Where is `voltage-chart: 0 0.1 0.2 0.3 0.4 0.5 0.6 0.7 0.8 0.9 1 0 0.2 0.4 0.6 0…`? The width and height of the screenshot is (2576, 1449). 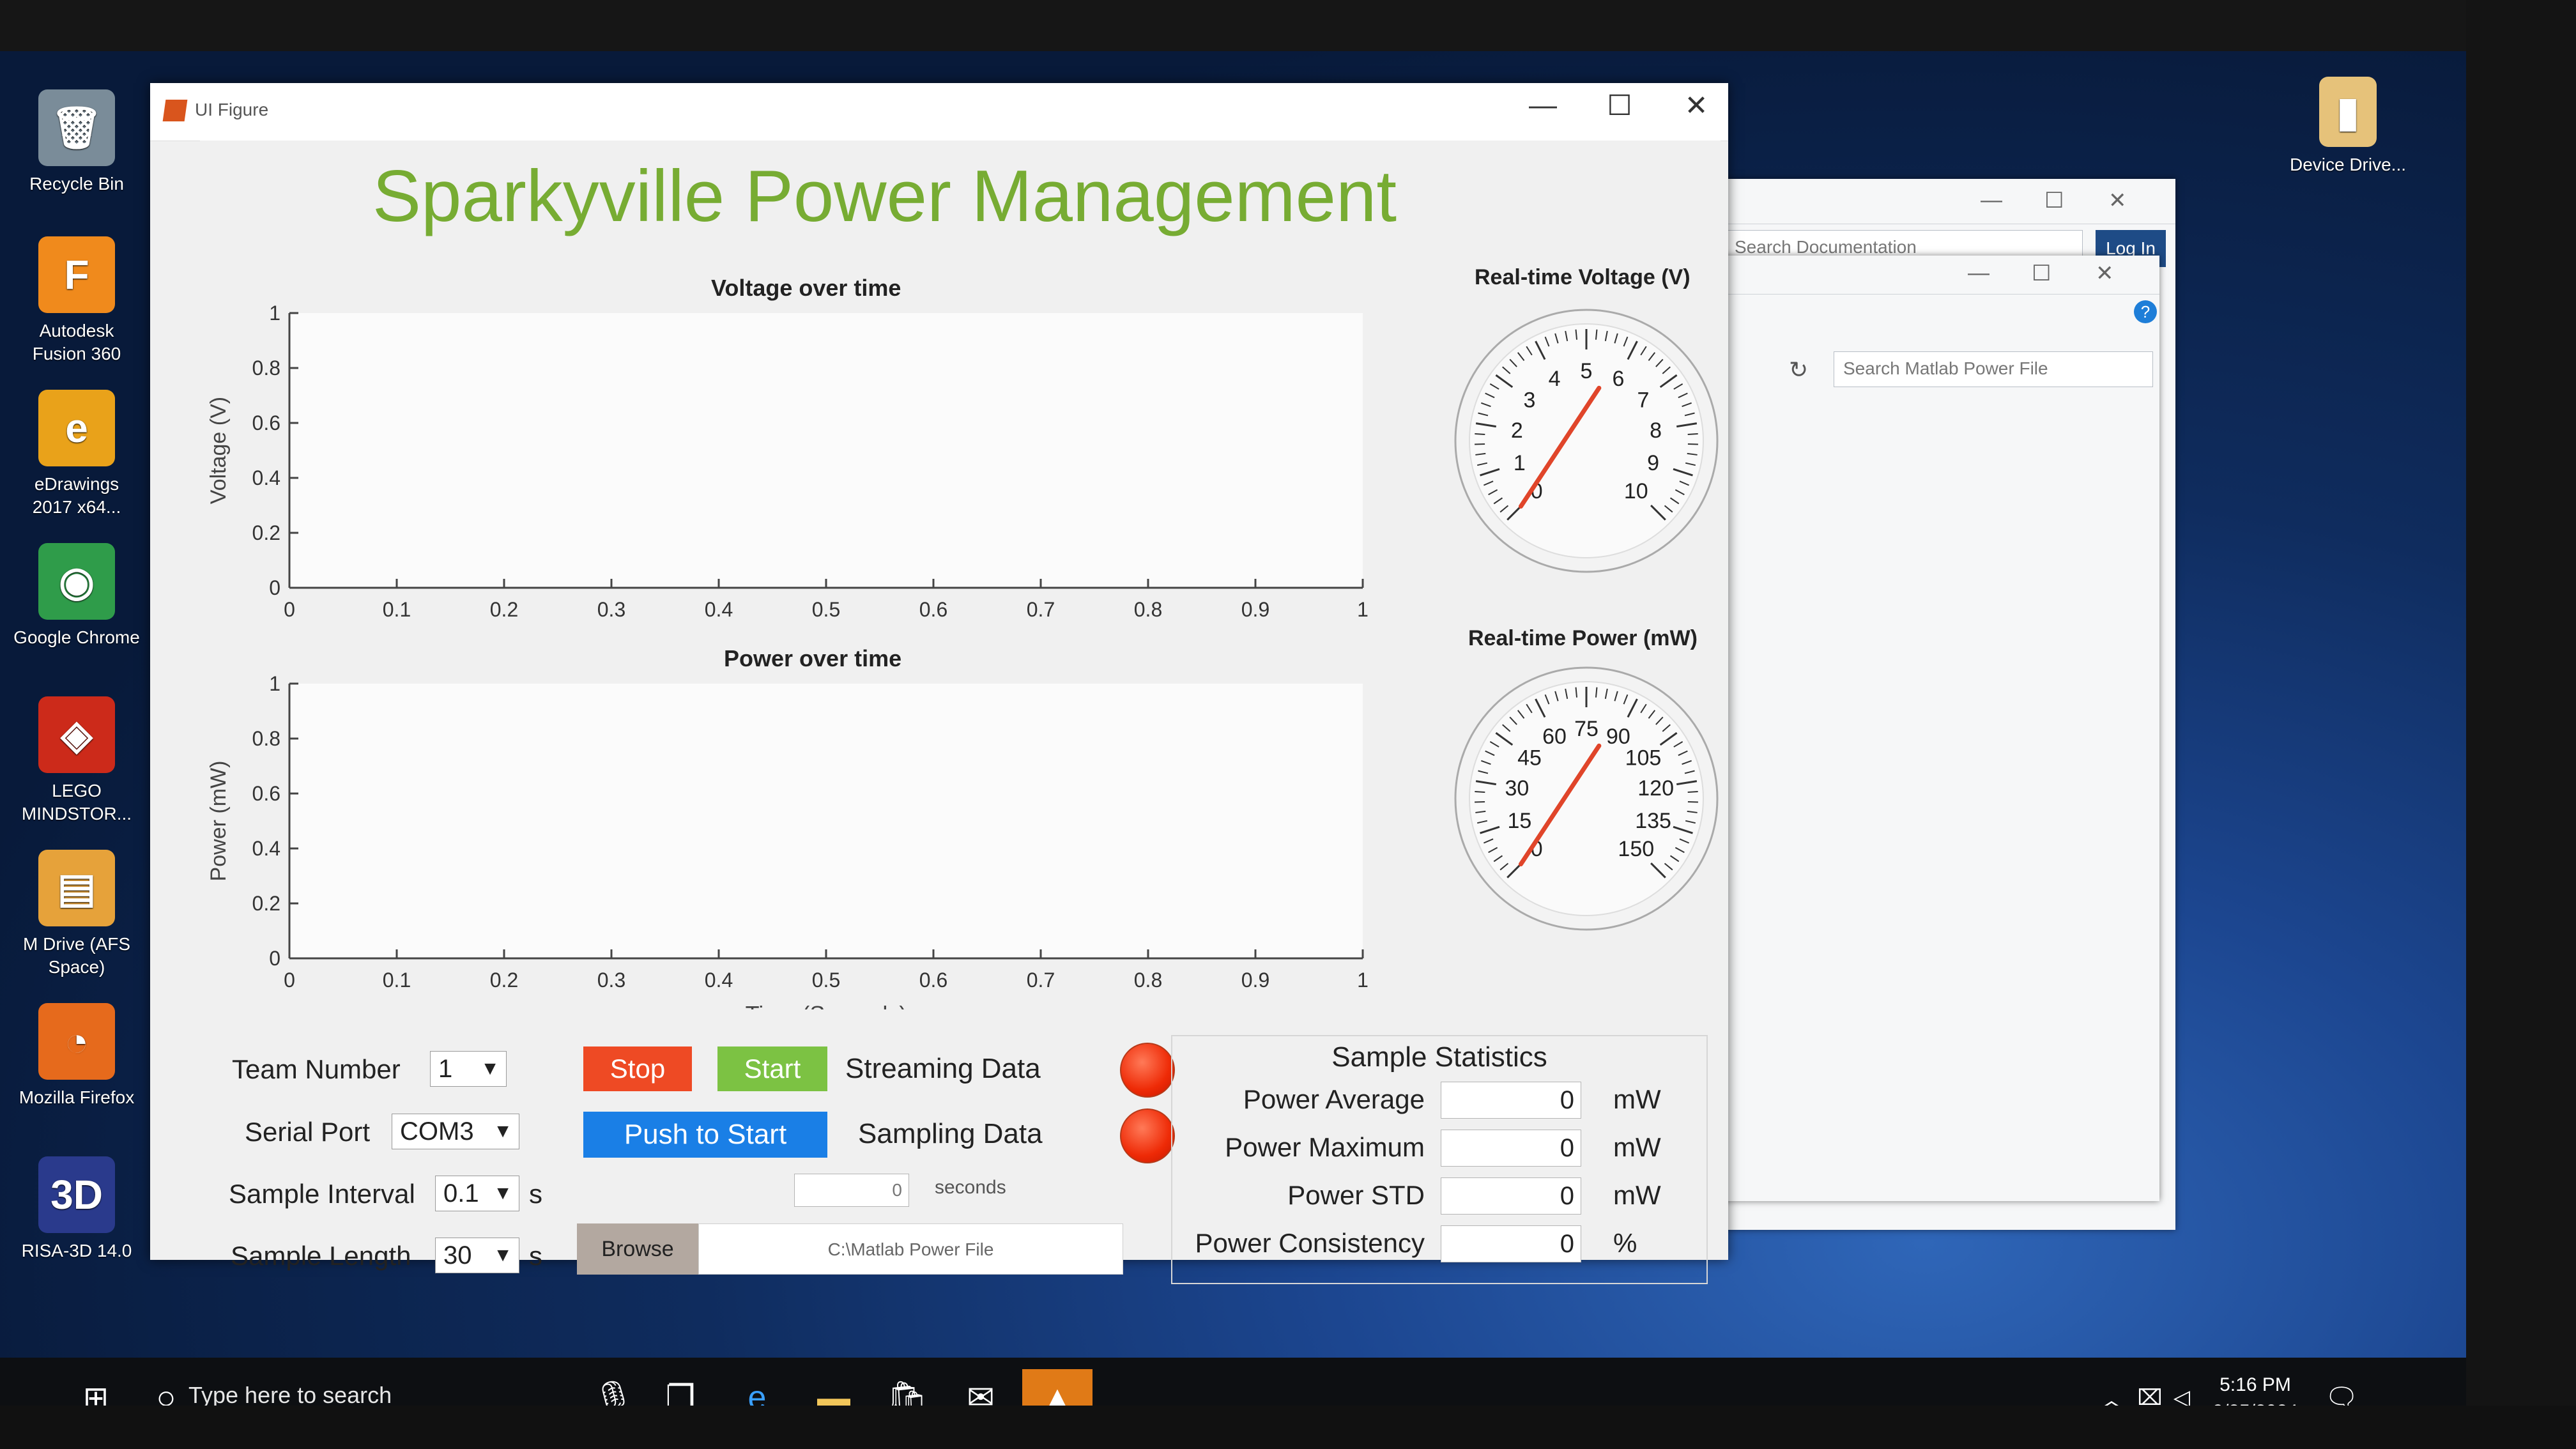 voltage-chart: 0 0.1 0.2 0.3 0.4 0.5 0.6 0.7 0.8 0.9 1 0 0.2 0.4 0.6 0… is located at coordinates (787, 461).